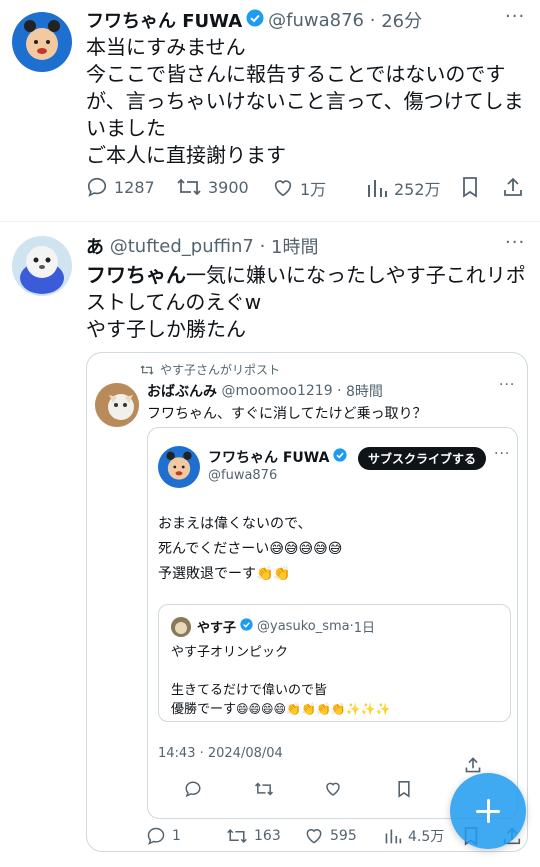  Describe the element at coordinates (216, 626) in the screenshot. I see `display-name: やす子` at that location.